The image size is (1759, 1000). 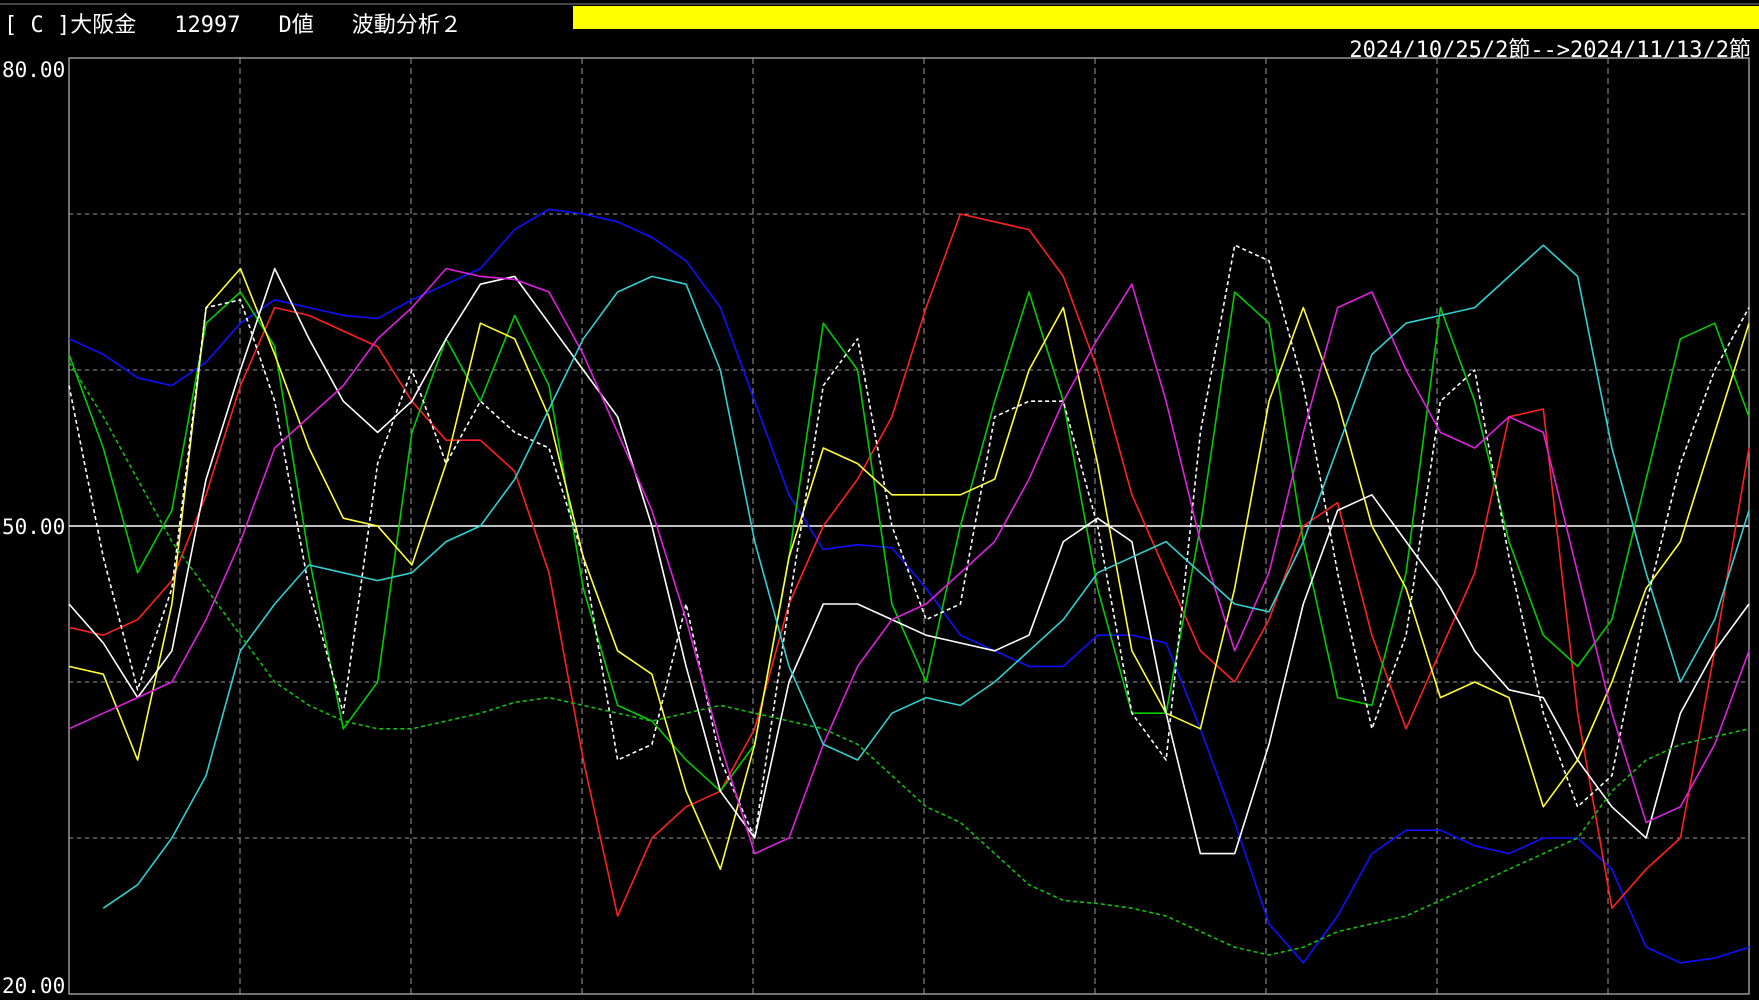 I want to click on y-tick-bottom: 20.00, so click(x=34, y=986).